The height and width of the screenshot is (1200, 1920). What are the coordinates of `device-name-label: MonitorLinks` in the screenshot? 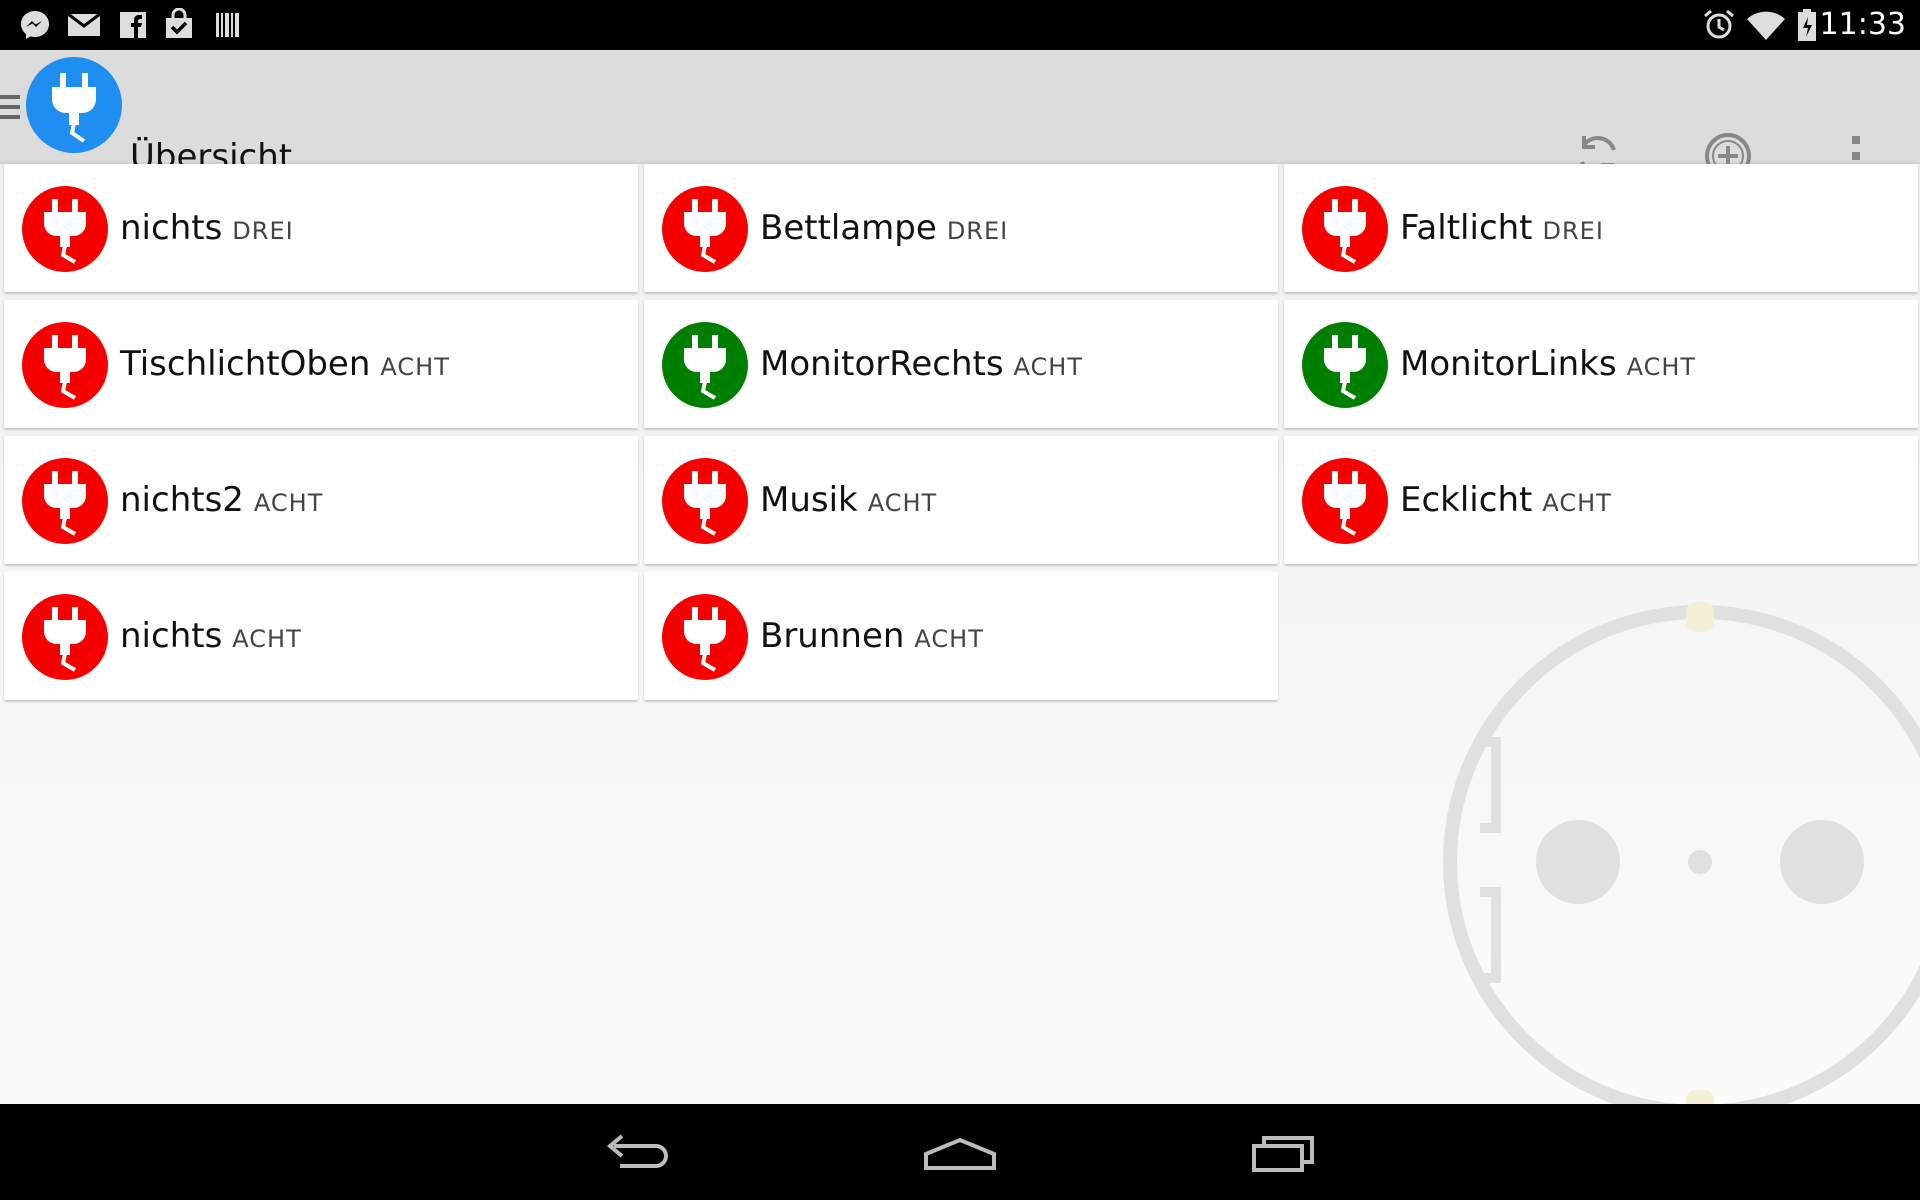 It's located at (1508, 364).